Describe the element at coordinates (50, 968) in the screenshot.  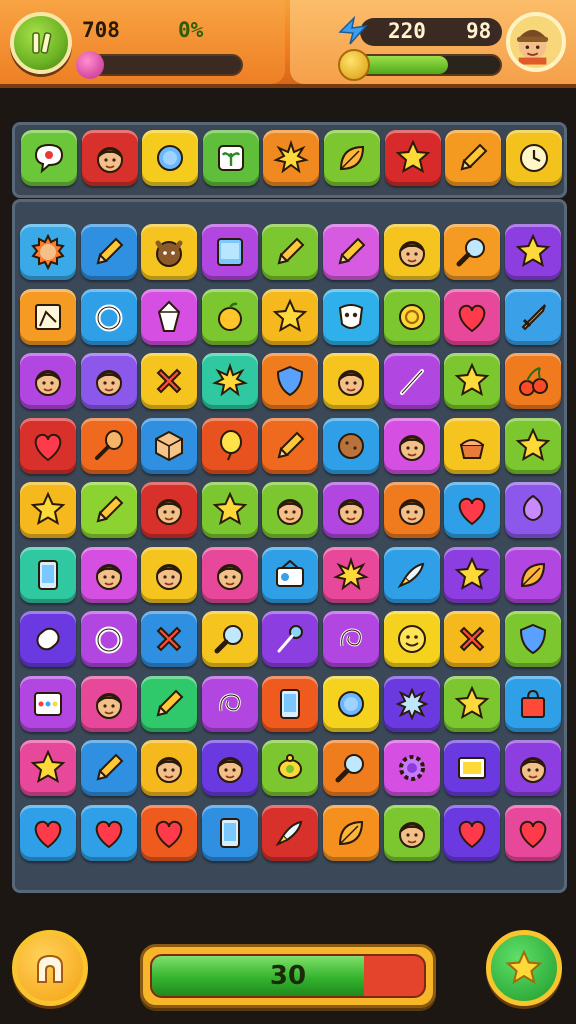
I see `home-button` at that location.